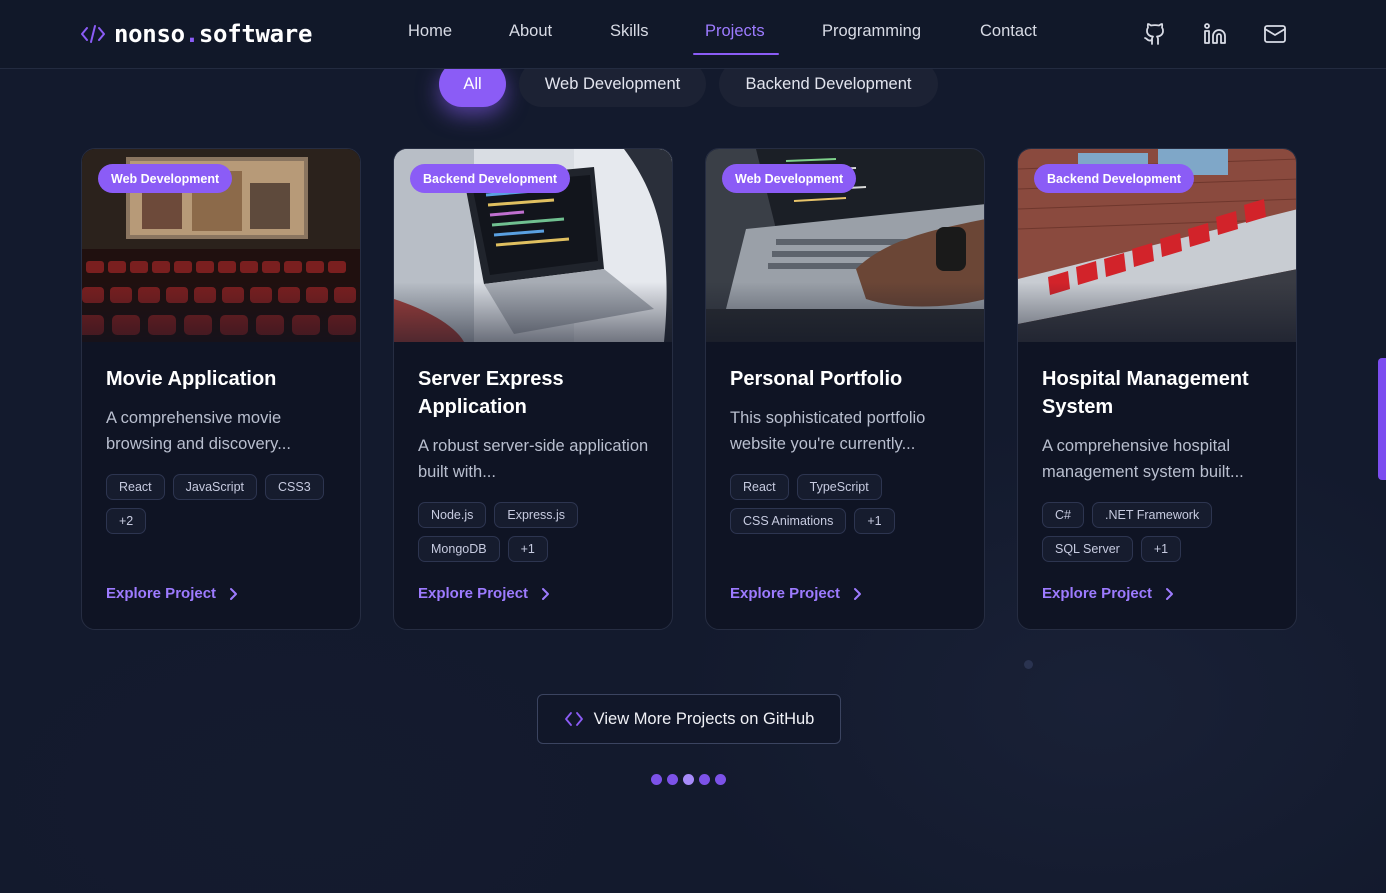 Image resolution: width=1386 pixels, height=893 pixels. I want to click on tech-tag: CSS3, so click(294, 487).